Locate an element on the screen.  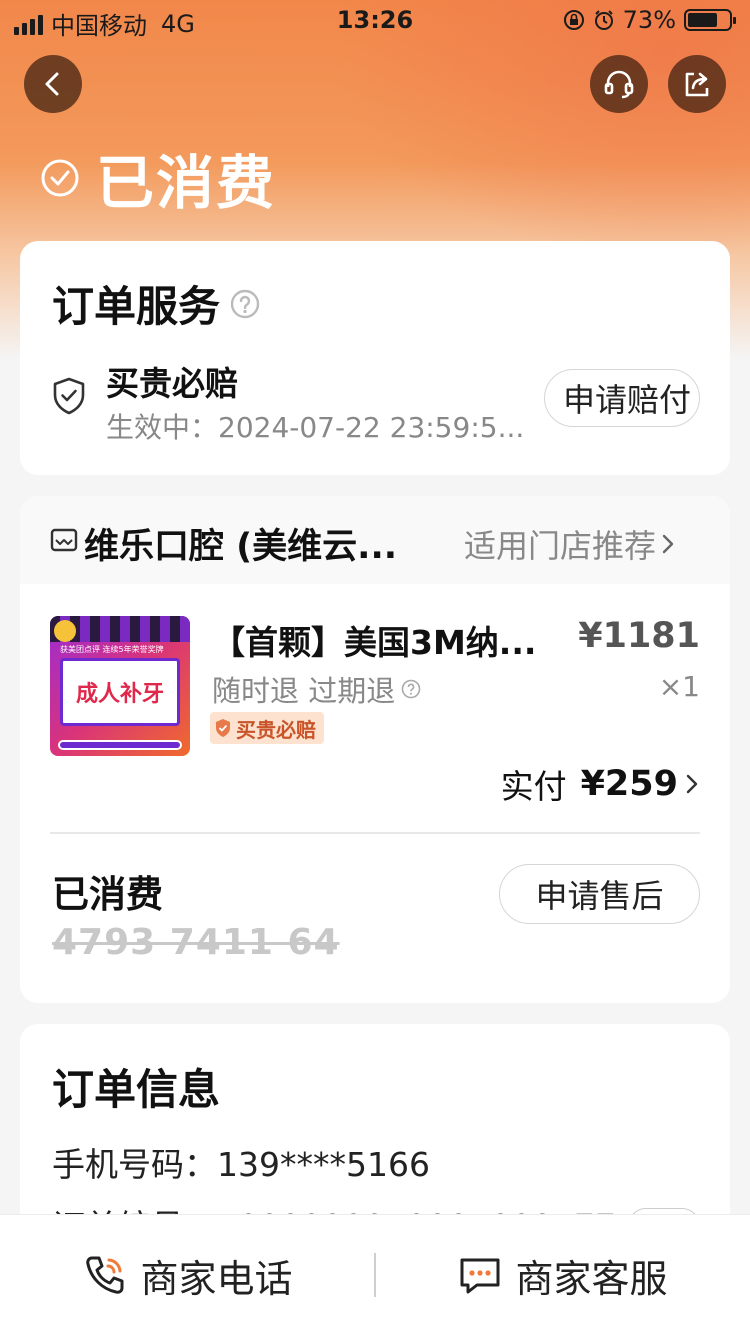
chat-icon is located at coordinates (480, 1276).